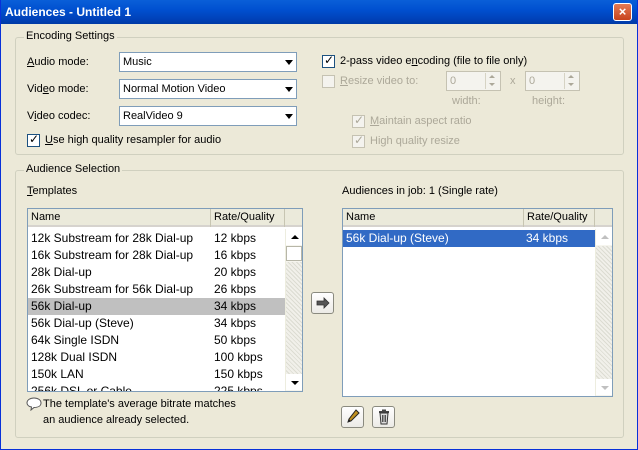 The width and height of the screenshot is (638, 450). What do you see at coordinates (58, 62) in the screenshot?
I see `audio-mode-label: Audio mode:` at bounding box center [58, 62].